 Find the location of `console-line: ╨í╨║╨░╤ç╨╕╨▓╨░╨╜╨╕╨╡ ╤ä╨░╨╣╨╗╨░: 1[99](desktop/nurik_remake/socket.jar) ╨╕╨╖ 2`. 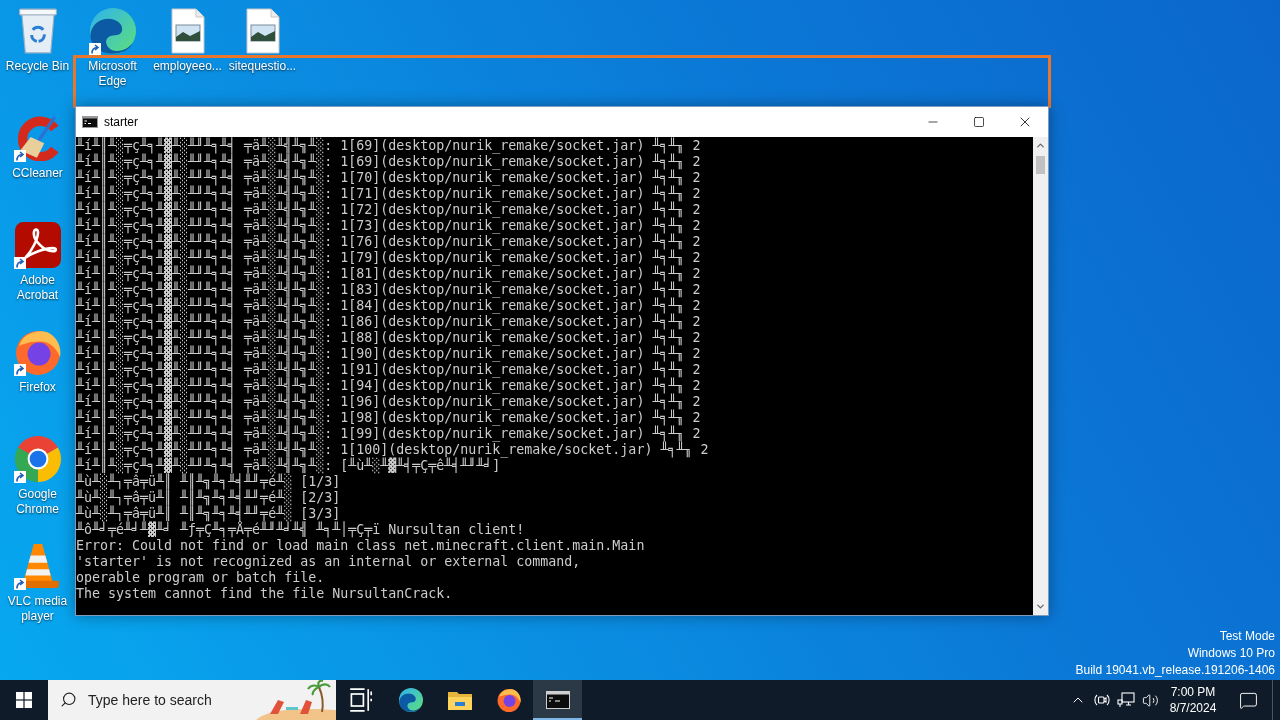

console-line: ╨í╨║╨░╤ç╨╕╨▓╨░╨╜╨╕╨╡ ╤ä╨░╨╣╨╗╨░: 1[99](desktop/nurik_remake/socket.jar) ╨╕╨╖ 2 is located at coordinates (388, 434).